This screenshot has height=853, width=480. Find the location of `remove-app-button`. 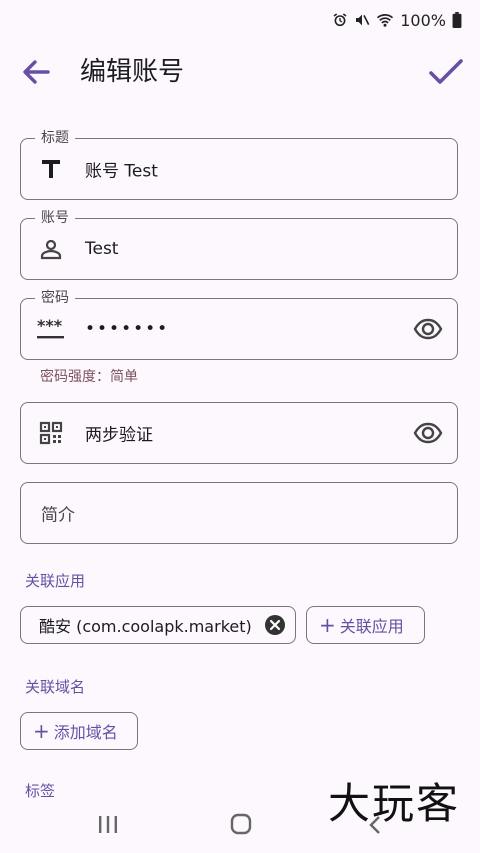

remove-app-button is located at coordinates (275, 625).